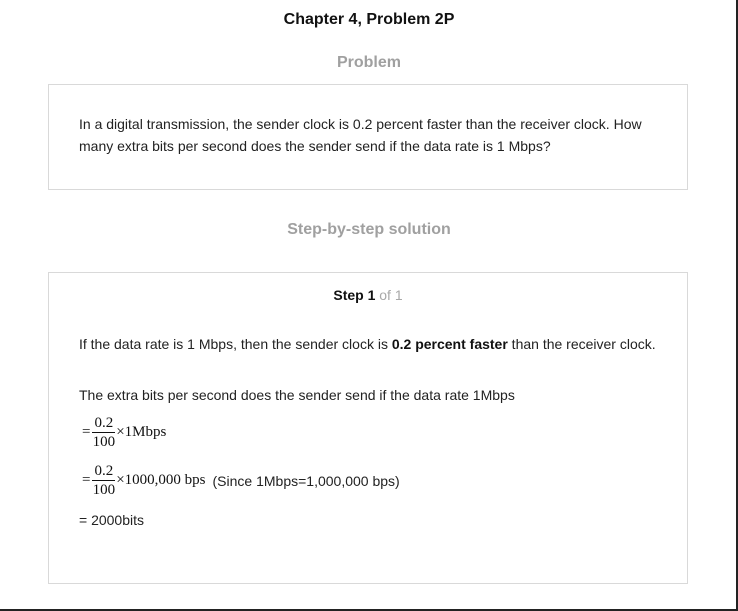  What do you see at coordinates (141, 432) in the screenshot?
I see `equation-1-tail: ×1Mbps` at bounding box center [141, 432].